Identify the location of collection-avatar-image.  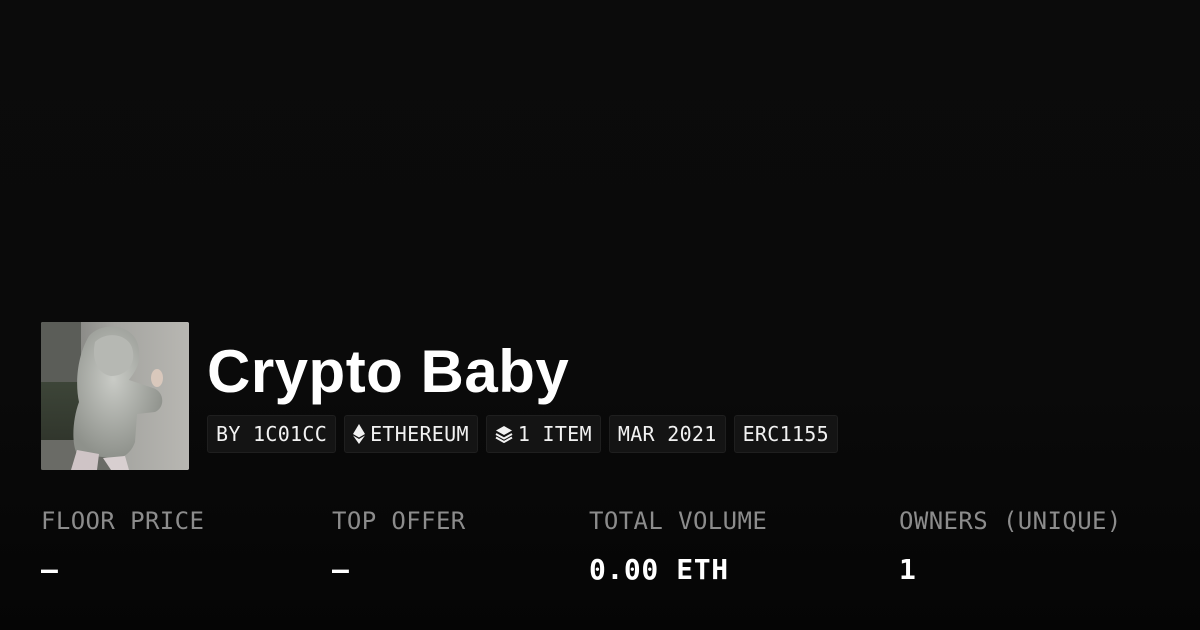
(115, 396).